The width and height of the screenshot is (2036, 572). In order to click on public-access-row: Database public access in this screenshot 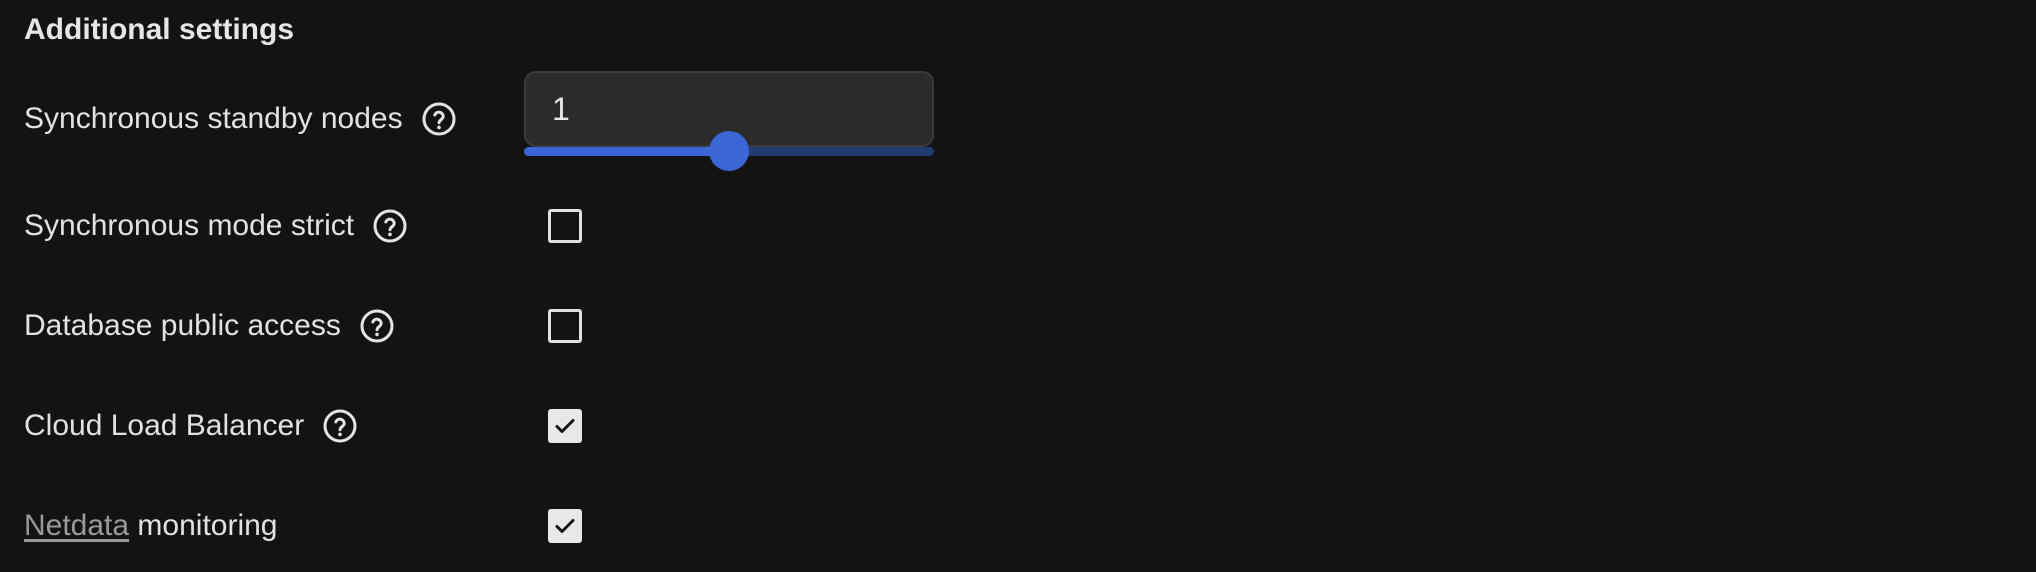, I will do `click(209, 326)`.